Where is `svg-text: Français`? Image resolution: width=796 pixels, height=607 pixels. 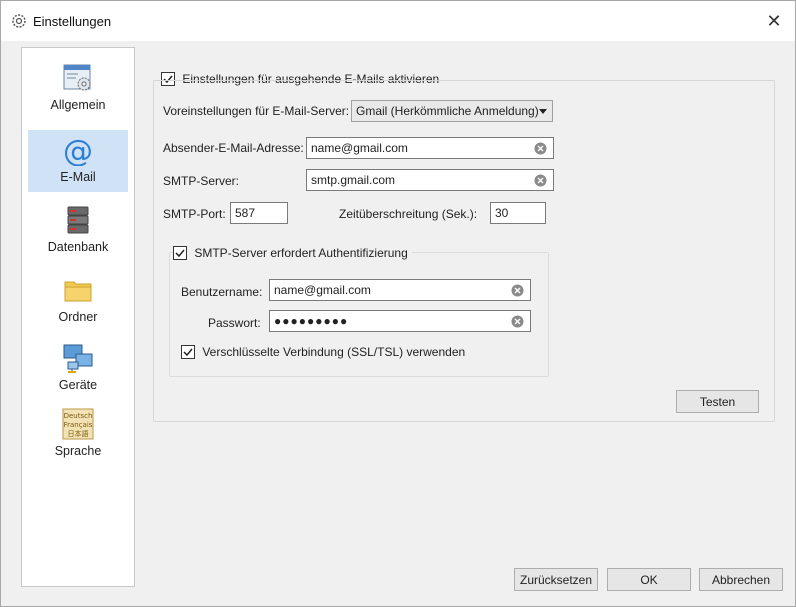 svg-text: Français is located at coordinates (78, 425).